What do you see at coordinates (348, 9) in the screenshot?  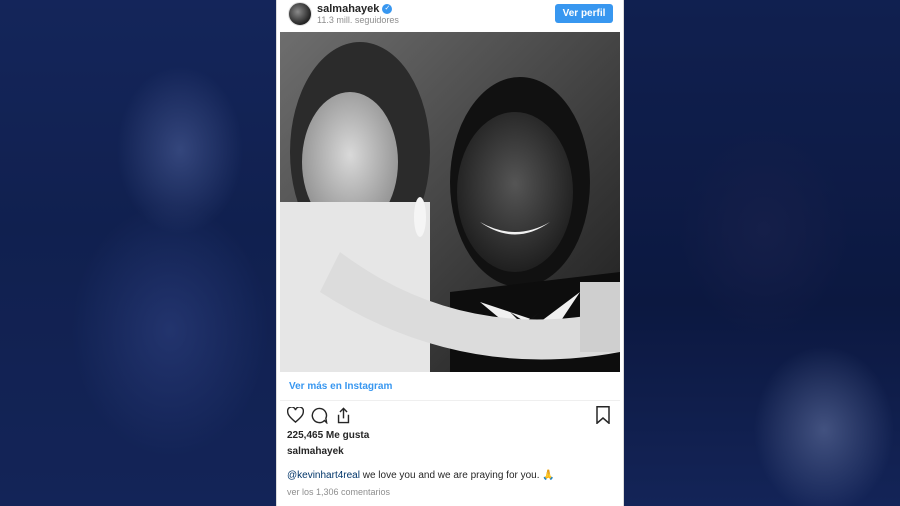 I see `username: salmahayek` at bounding box center [348, 9].